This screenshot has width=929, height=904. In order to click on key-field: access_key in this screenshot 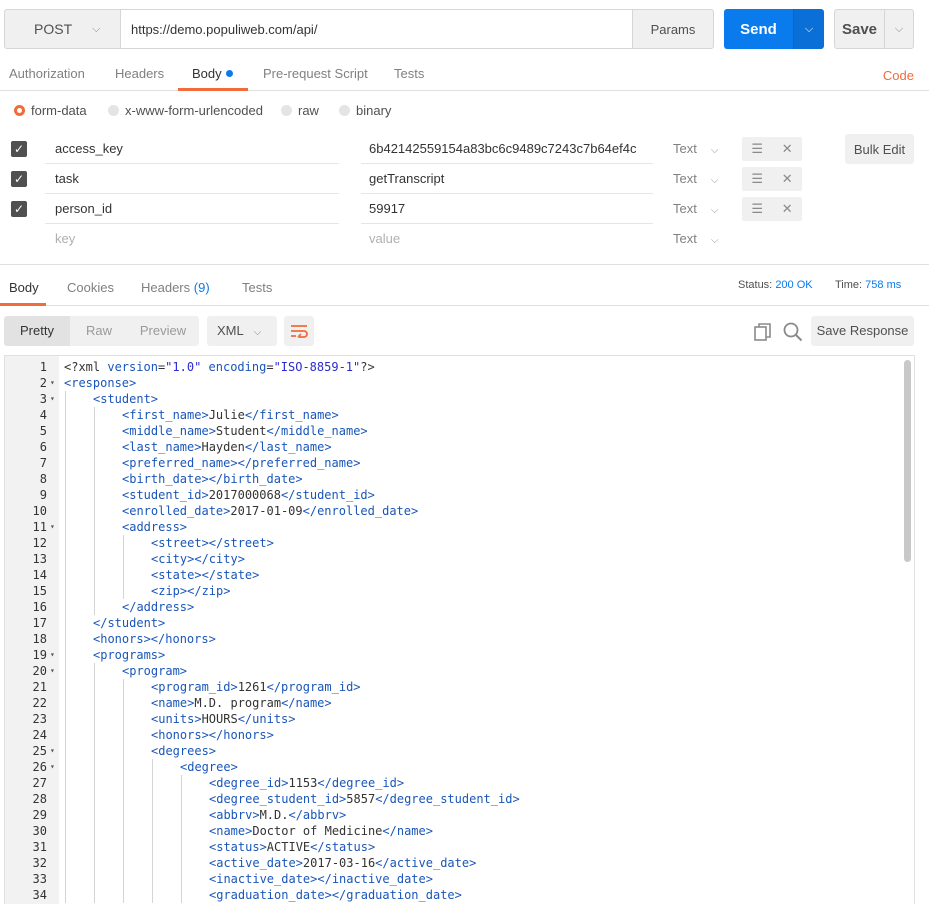, I will do `click(192, 149)`.